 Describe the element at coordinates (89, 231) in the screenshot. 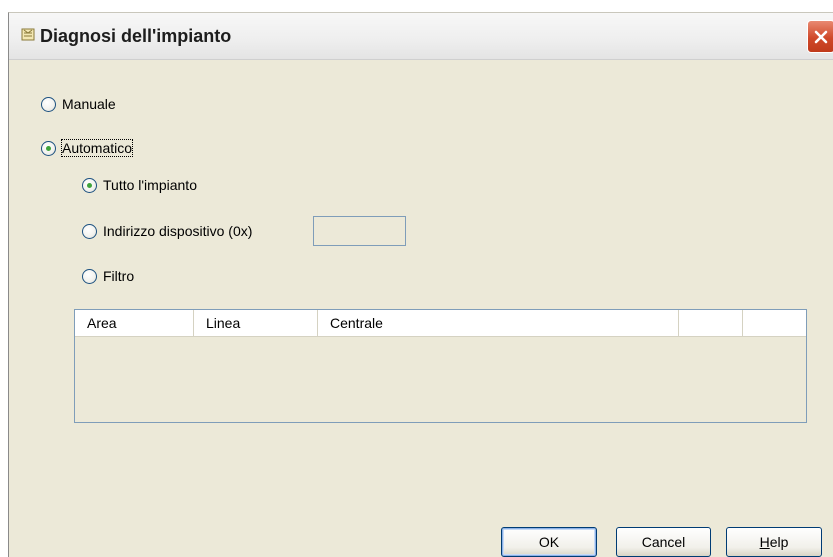

I see `device-address-radio` at that location.